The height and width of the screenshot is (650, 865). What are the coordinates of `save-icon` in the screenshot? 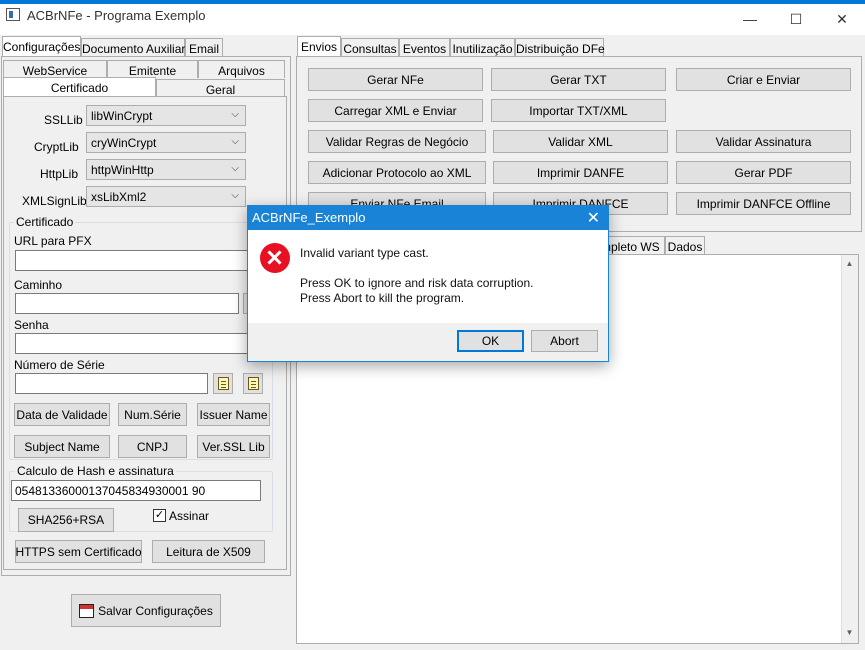 It's located at (87, 610).